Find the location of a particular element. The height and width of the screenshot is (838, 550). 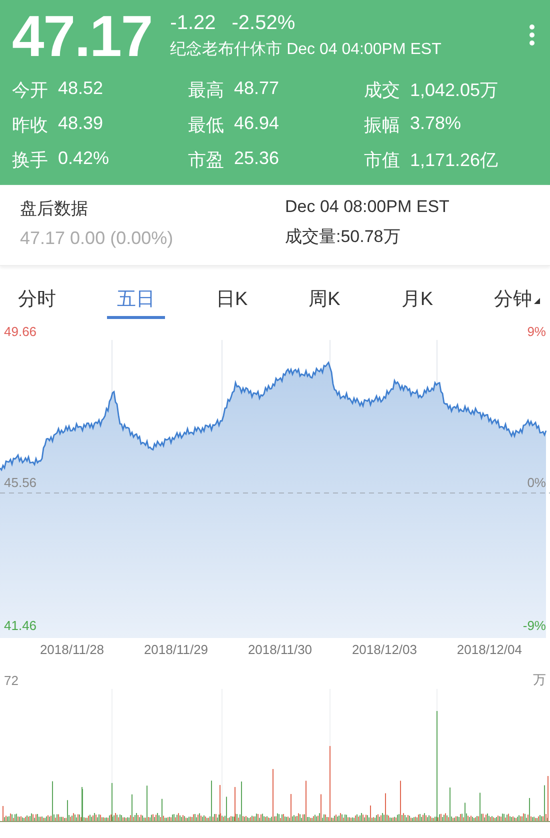

axis-label: 72 is located at coordinates (11, 680).